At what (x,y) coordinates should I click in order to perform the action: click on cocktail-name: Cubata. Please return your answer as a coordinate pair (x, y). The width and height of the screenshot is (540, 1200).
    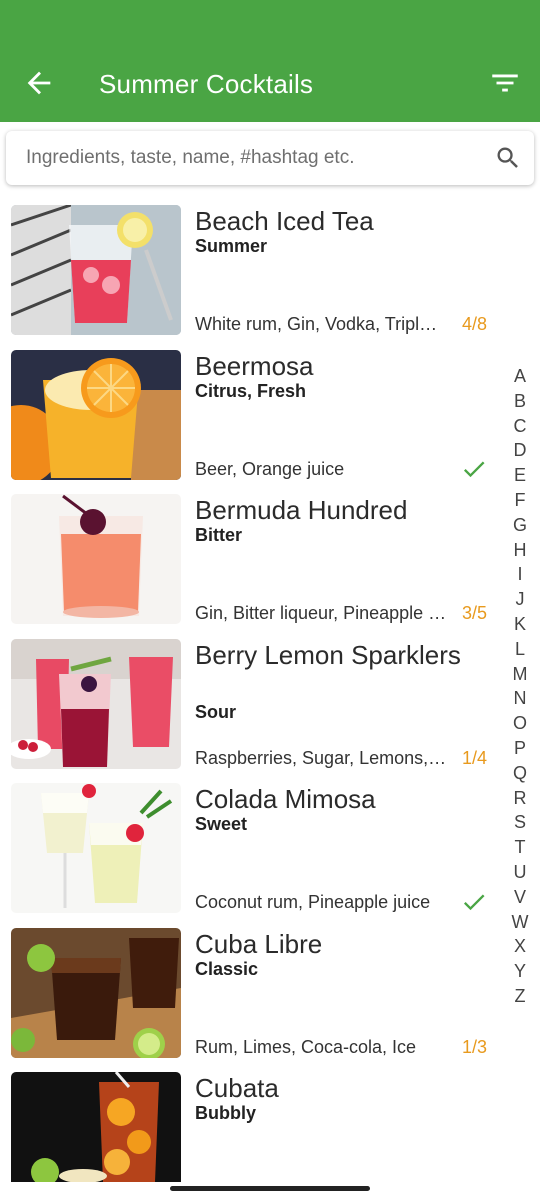
    Looking at the image, I should click on (237, 1088).